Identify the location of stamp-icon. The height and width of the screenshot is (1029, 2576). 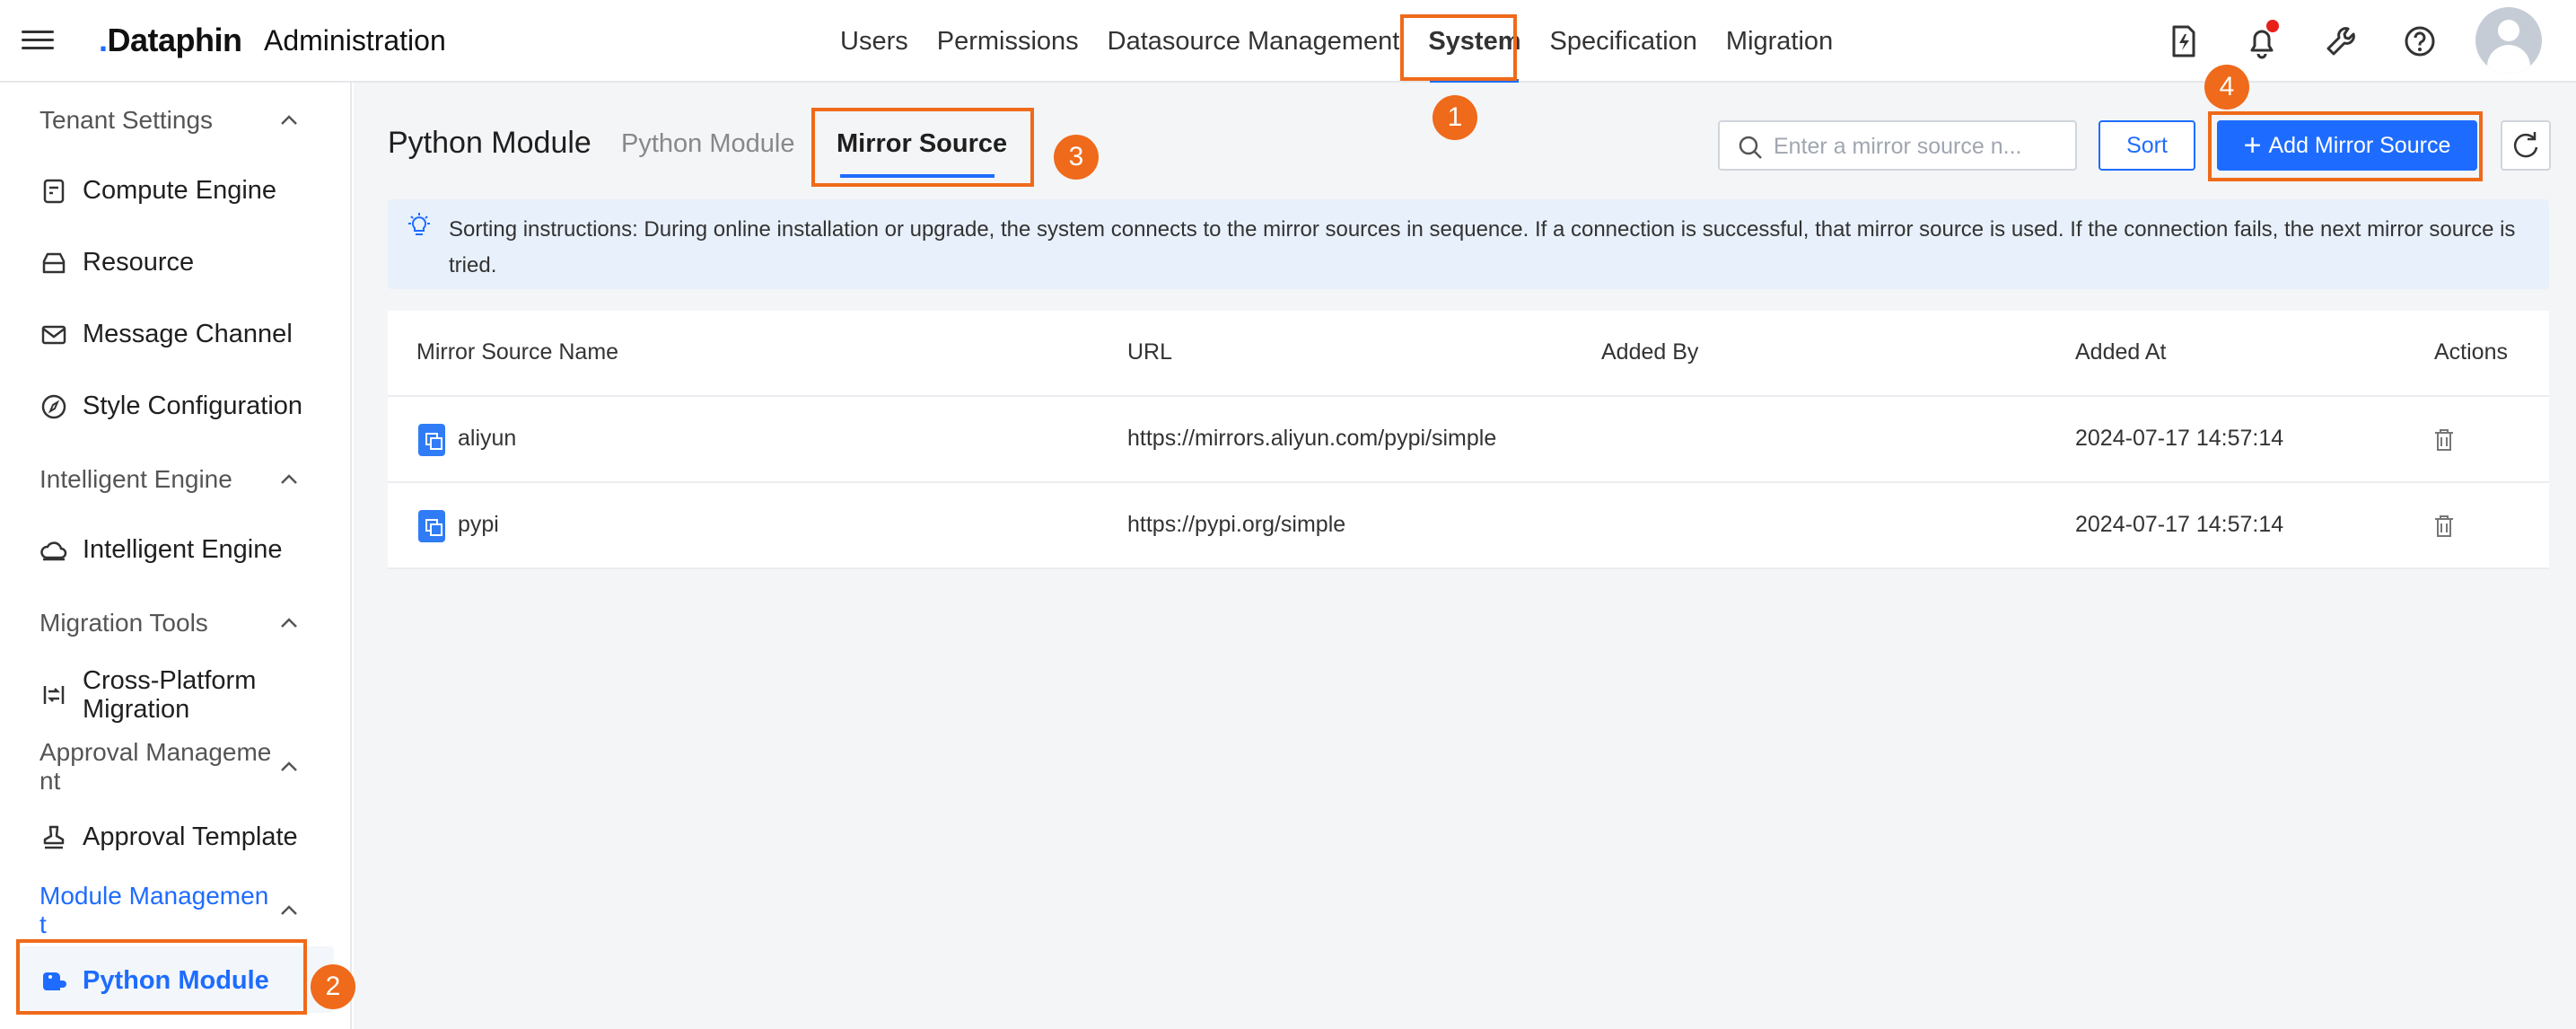
(54, 837).